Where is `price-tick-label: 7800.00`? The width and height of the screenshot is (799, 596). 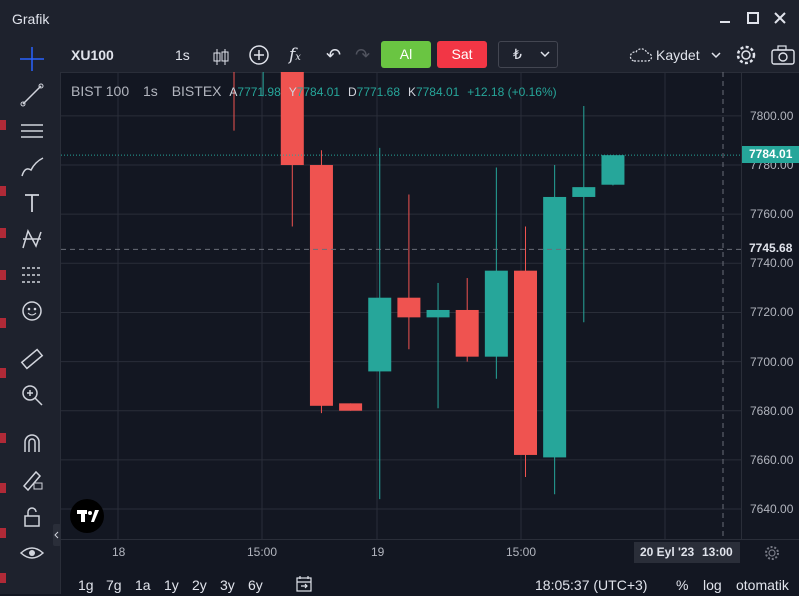 price-tick-label: 7800.00 is located at coordinates (772, 115).